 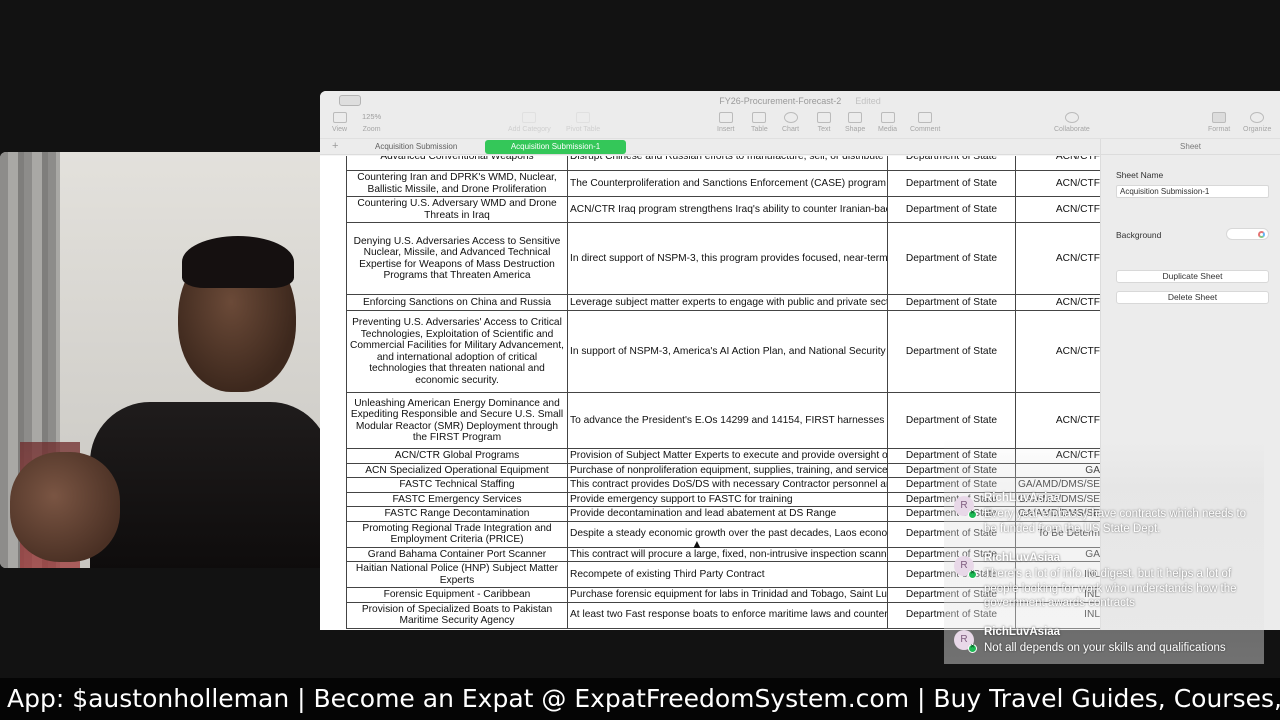 I want to click on comment-button: Comment, so click(x=925, y=122).